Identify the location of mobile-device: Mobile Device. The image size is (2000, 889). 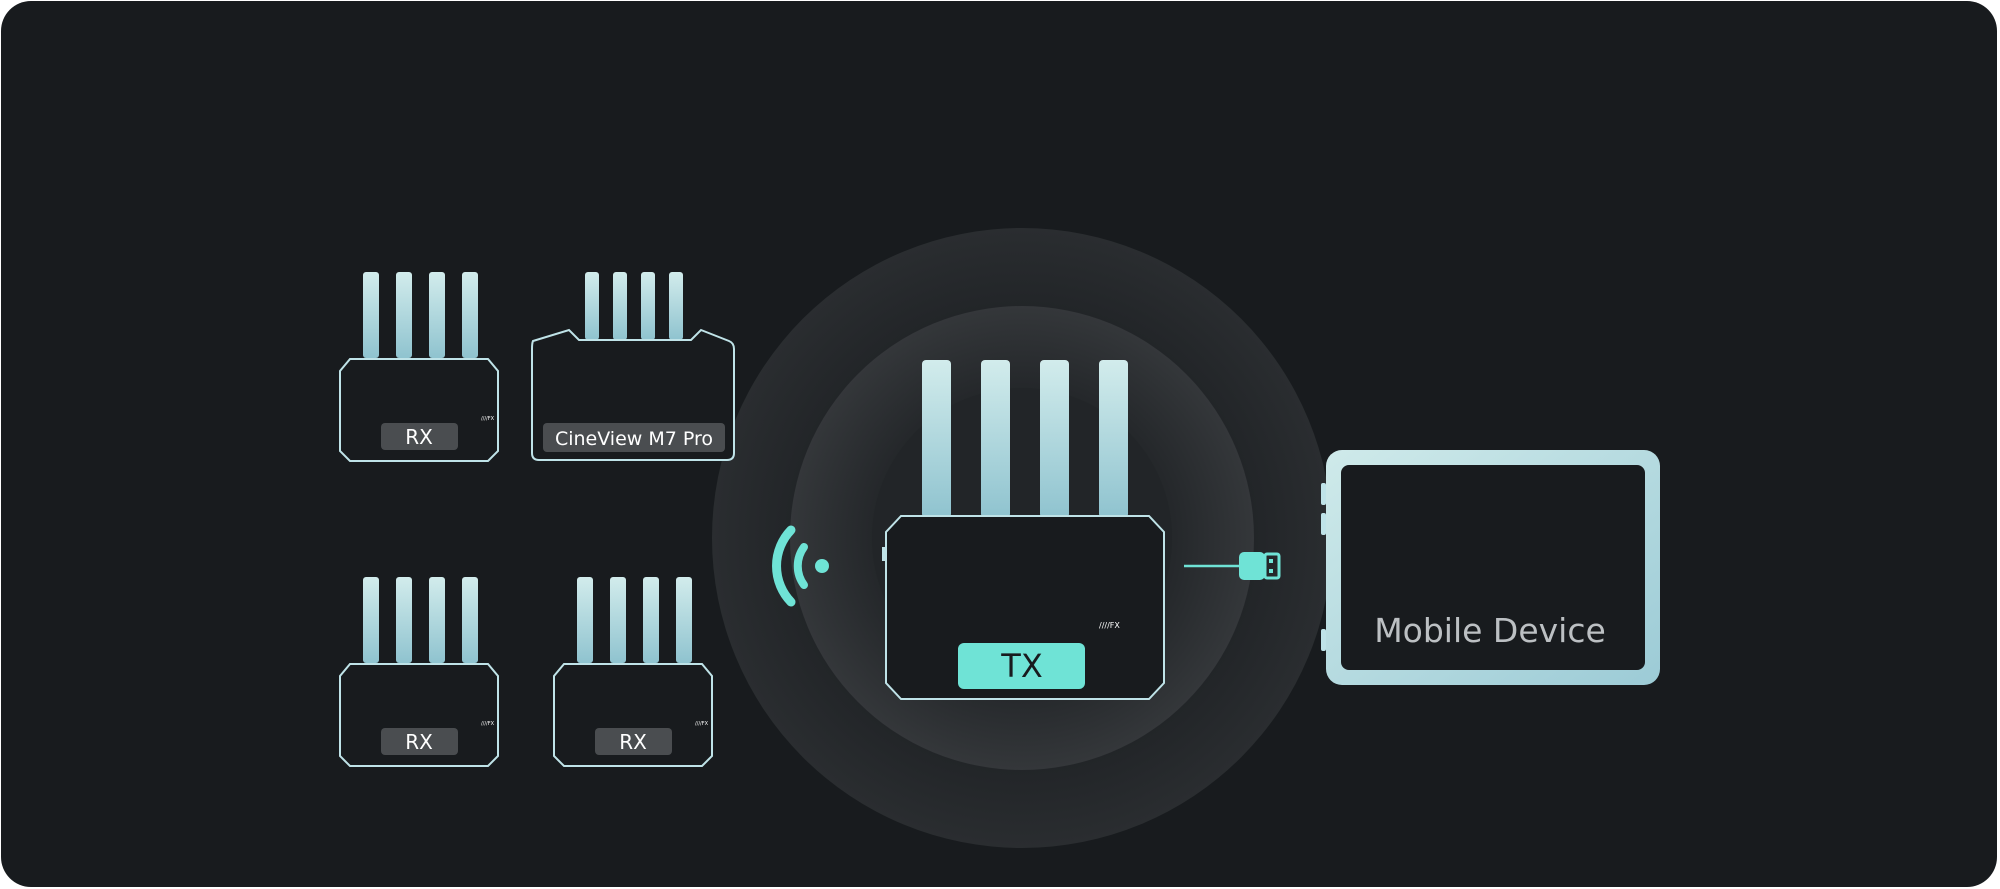
(1490, 567).